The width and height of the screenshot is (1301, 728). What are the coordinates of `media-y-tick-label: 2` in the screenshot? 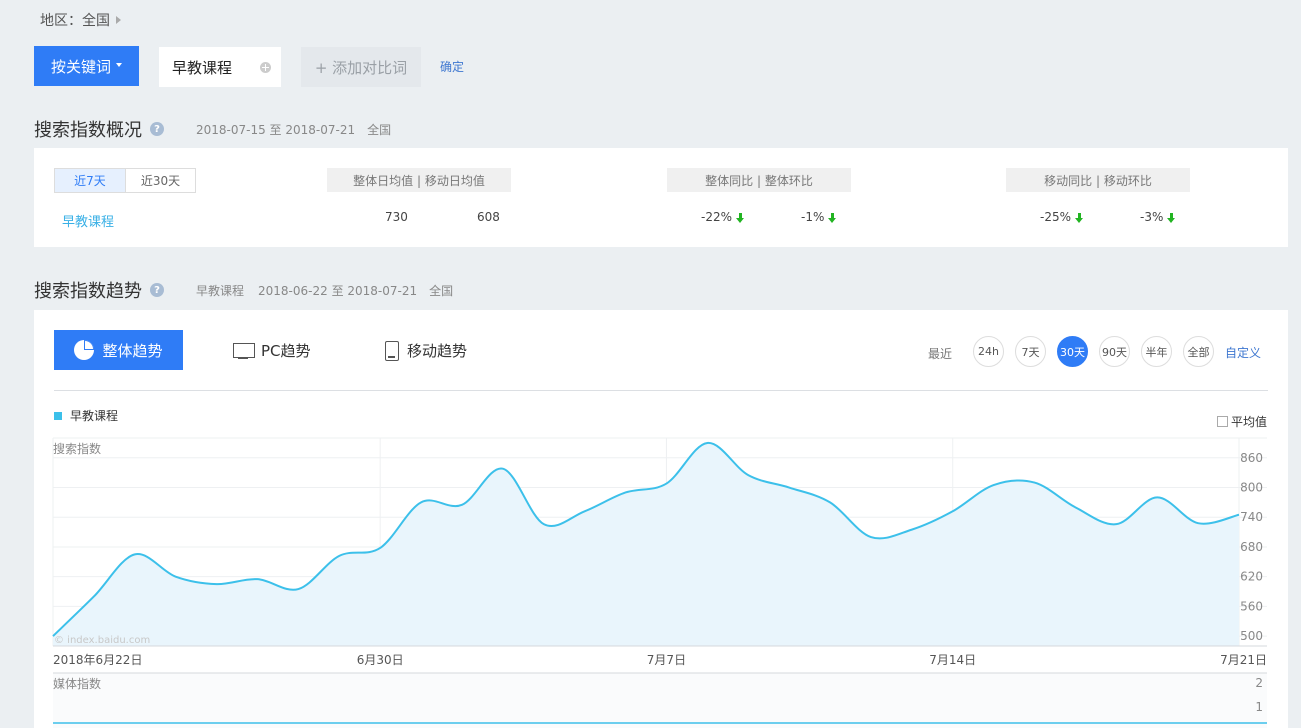 It's located at (1259, 683).